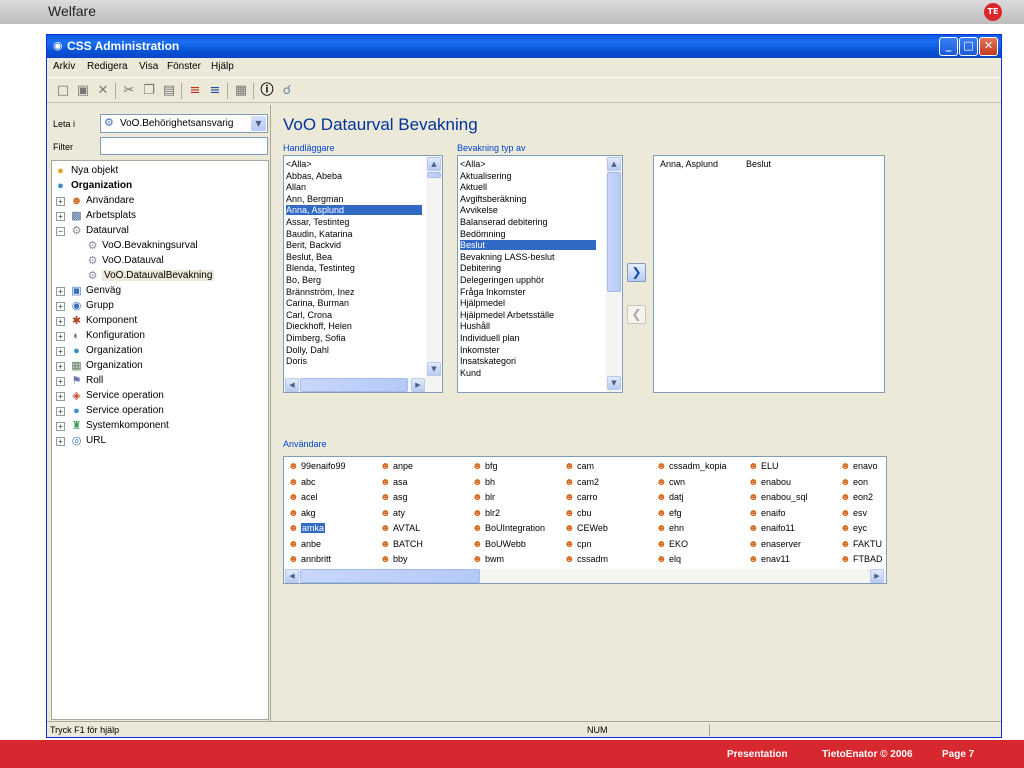 The width and height of the screenshot is (1024, 768). What do you see at coordinates (354, 350) in the screenshot?
I see `handlaggare-item: Dolly, Dahl` at bounding box center [354, 350].